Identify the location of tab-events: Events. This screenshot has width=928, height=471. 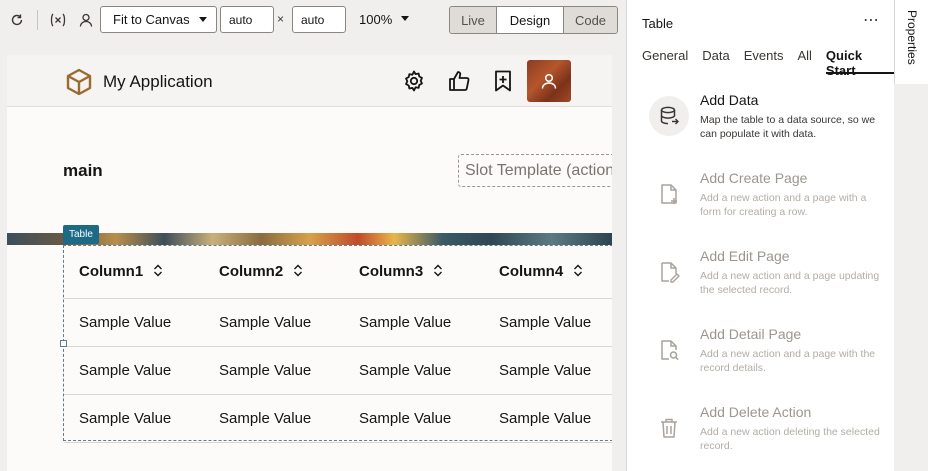
(764, 61).